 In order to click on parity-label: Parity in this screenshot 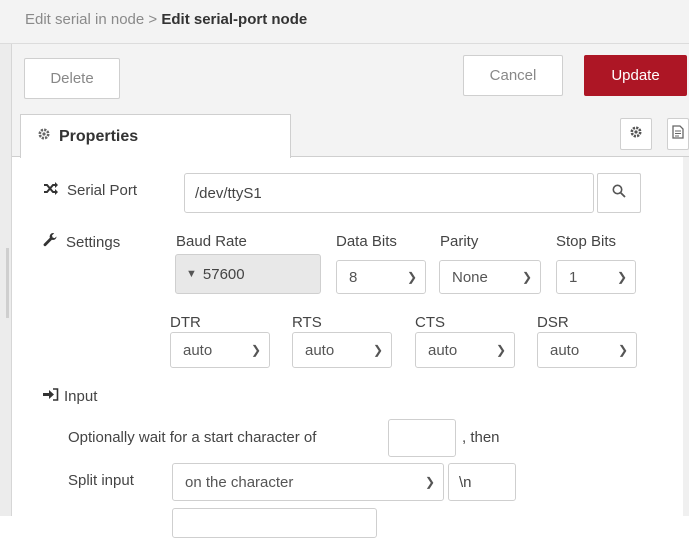, I will do `click(459, 241)`.